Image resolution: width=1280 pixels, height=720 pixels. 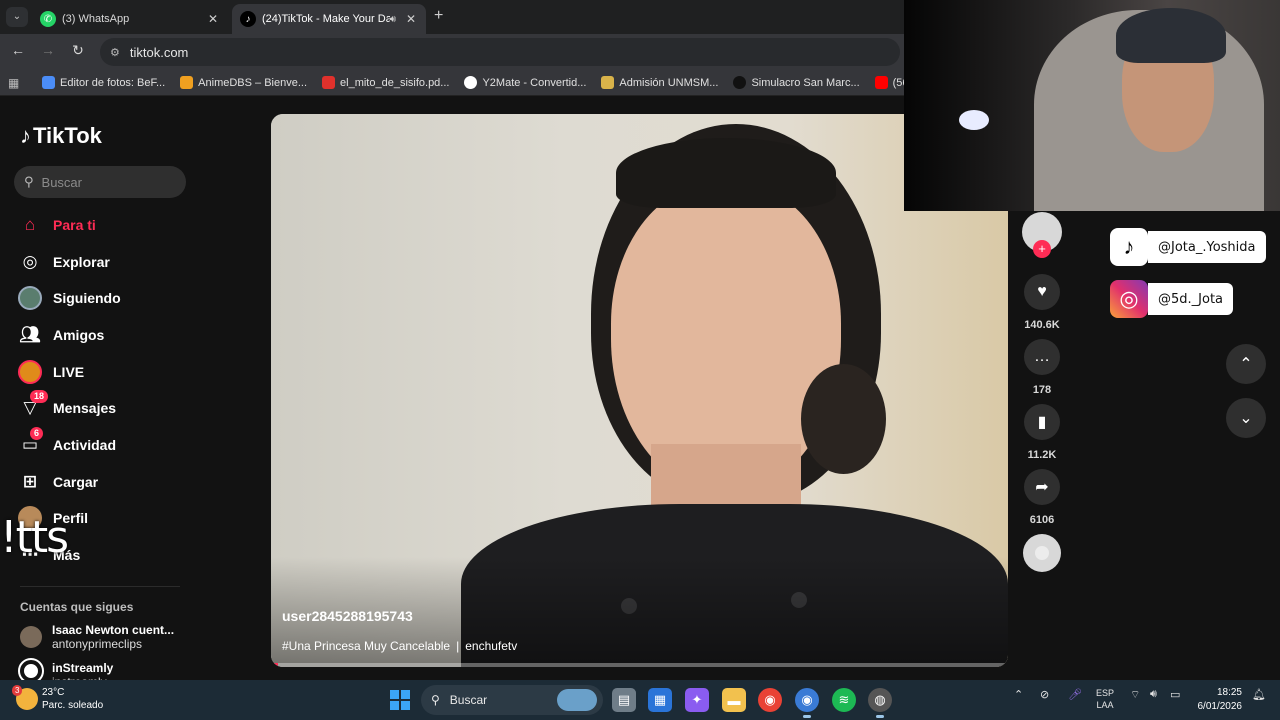 I want to click on like-count: 140.6K, so click(x=1042, y=325).